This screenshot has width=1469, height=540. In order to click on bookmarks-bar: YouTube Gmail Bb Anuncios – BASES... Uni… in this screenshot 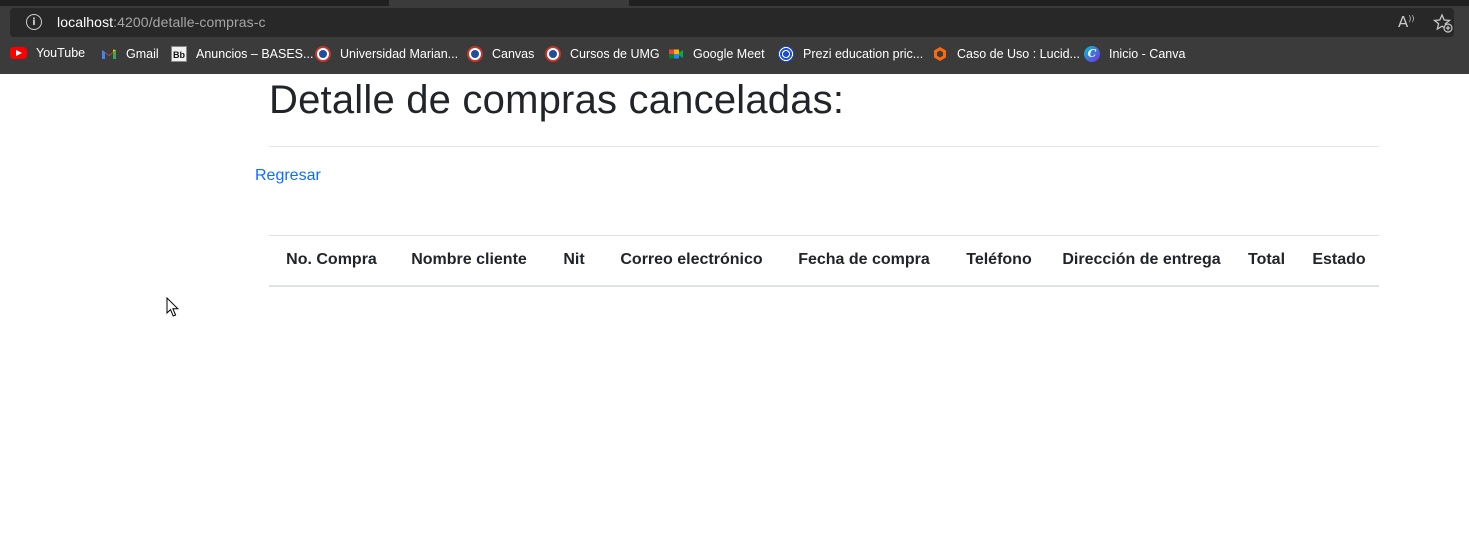, I will do `click(734, 55)`.